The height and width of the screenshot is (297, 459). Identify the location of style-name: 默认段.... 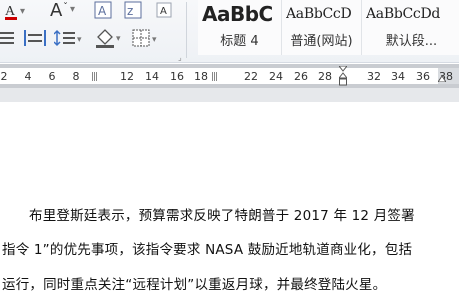
(411, 41).